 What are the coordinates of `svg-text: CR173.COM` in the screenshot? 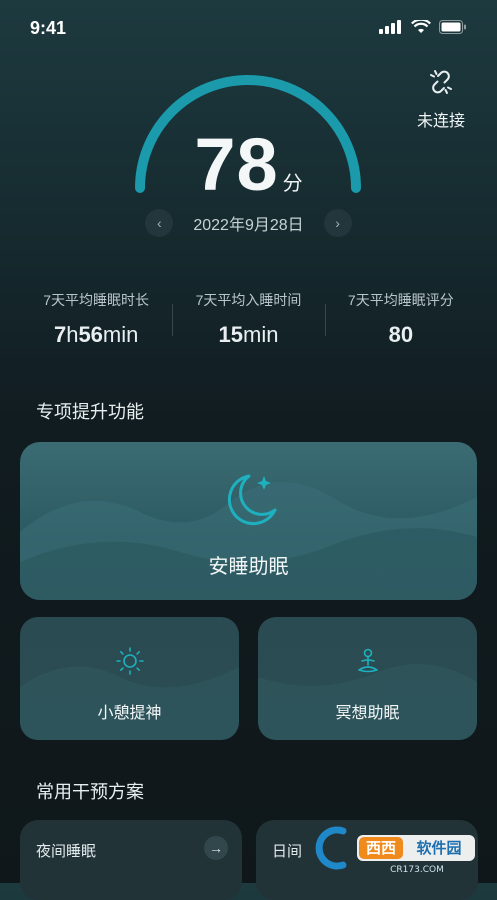 It's located at (417, 870).